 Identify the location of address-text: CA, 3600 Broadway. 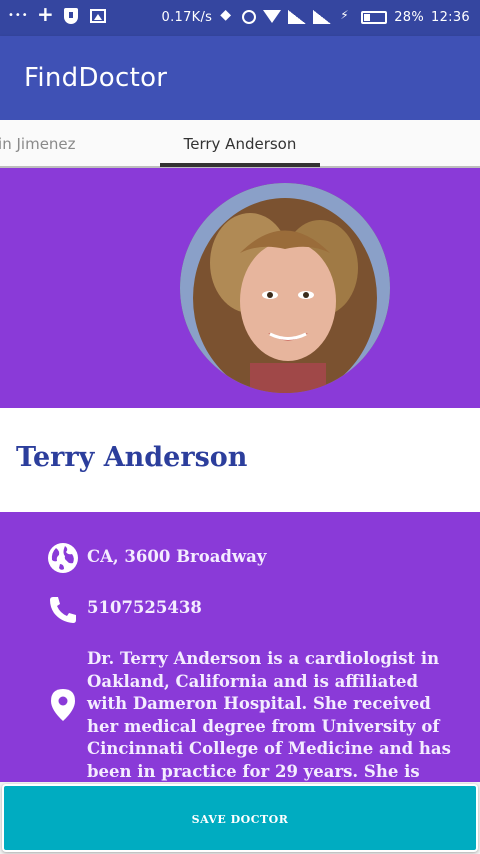
(177, 556).